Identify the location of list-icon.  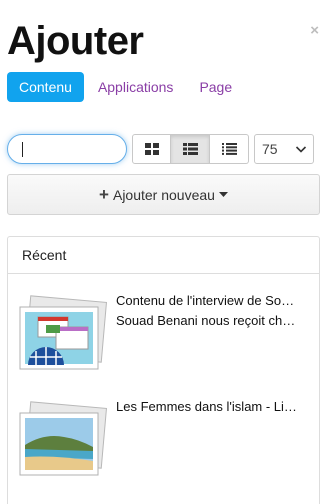
(229, 149).